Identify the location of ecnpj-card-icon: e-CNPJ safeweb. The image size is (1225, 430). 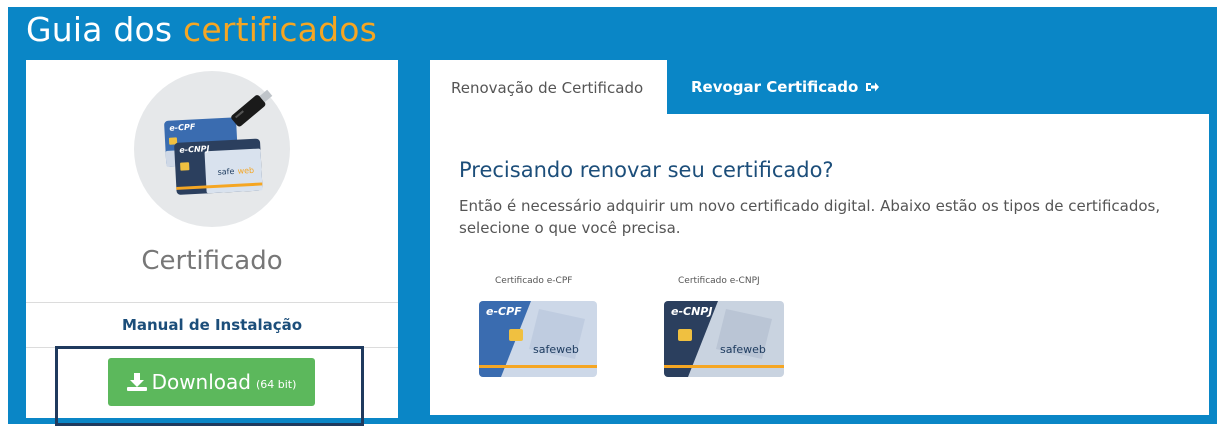
(724, 339).